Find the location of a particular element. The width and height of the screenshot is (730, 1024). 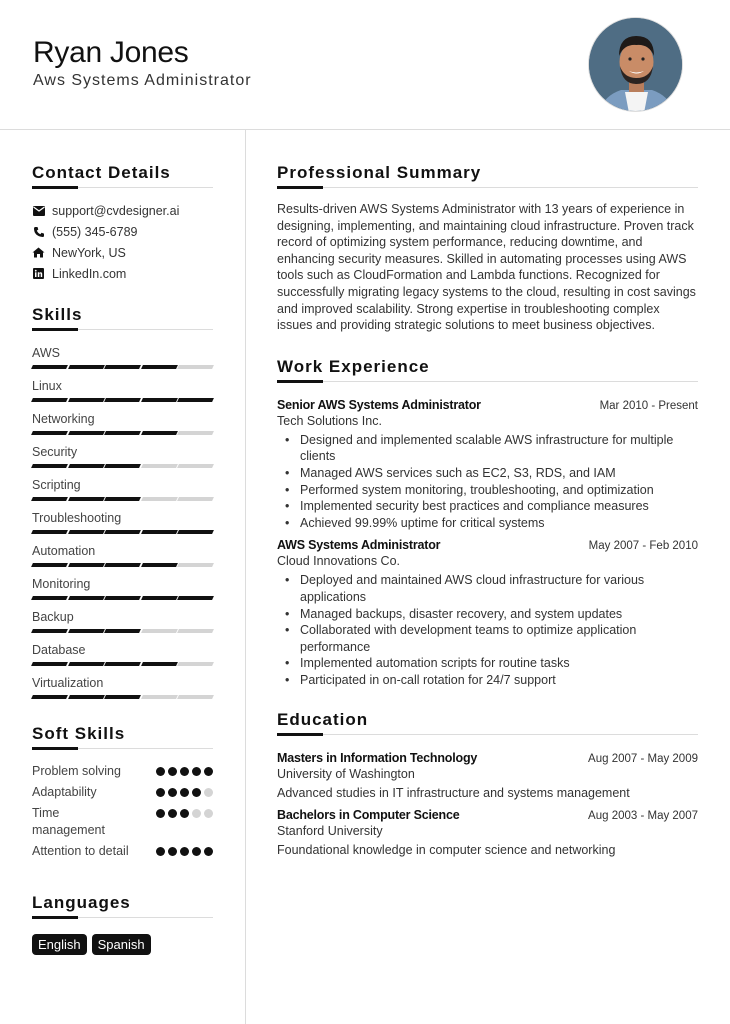

language-badge: Spanish is located at coordinates (121, 944).